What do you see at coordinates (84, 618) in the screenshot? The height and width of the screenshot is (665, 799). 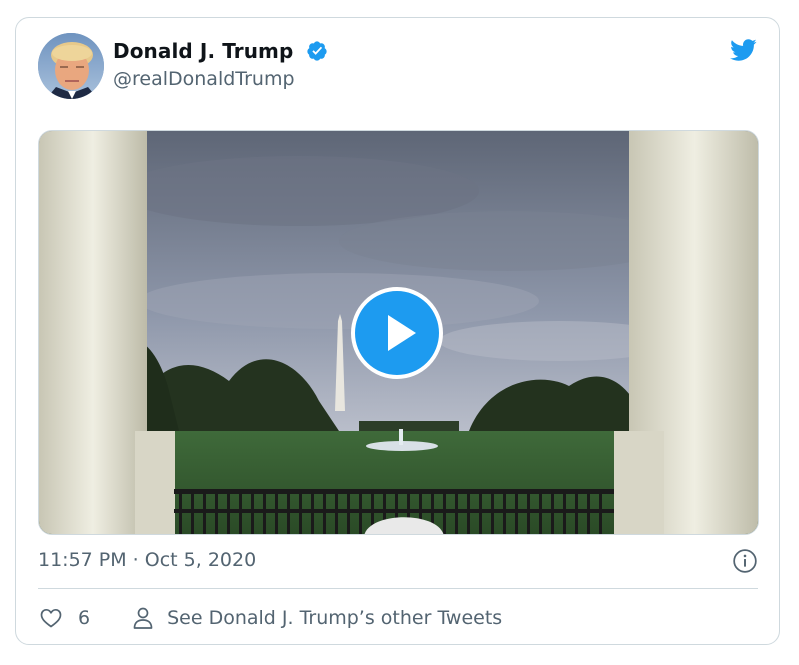 I see `like-count: 6` at bounding box center [84, 618].